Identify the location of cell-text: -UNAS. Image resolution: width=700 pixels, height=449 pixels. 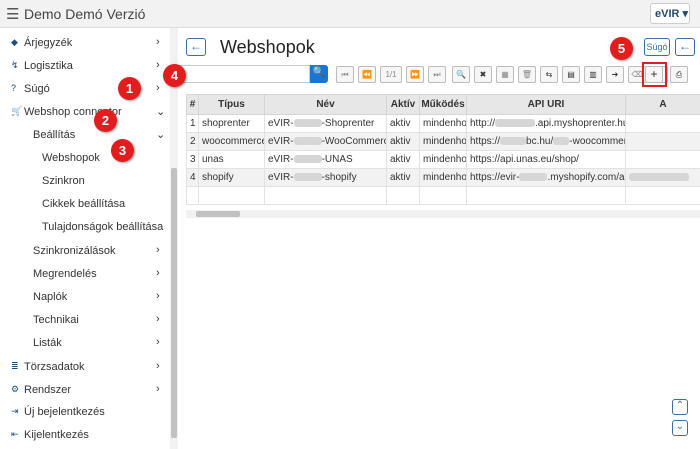
(337, 159).